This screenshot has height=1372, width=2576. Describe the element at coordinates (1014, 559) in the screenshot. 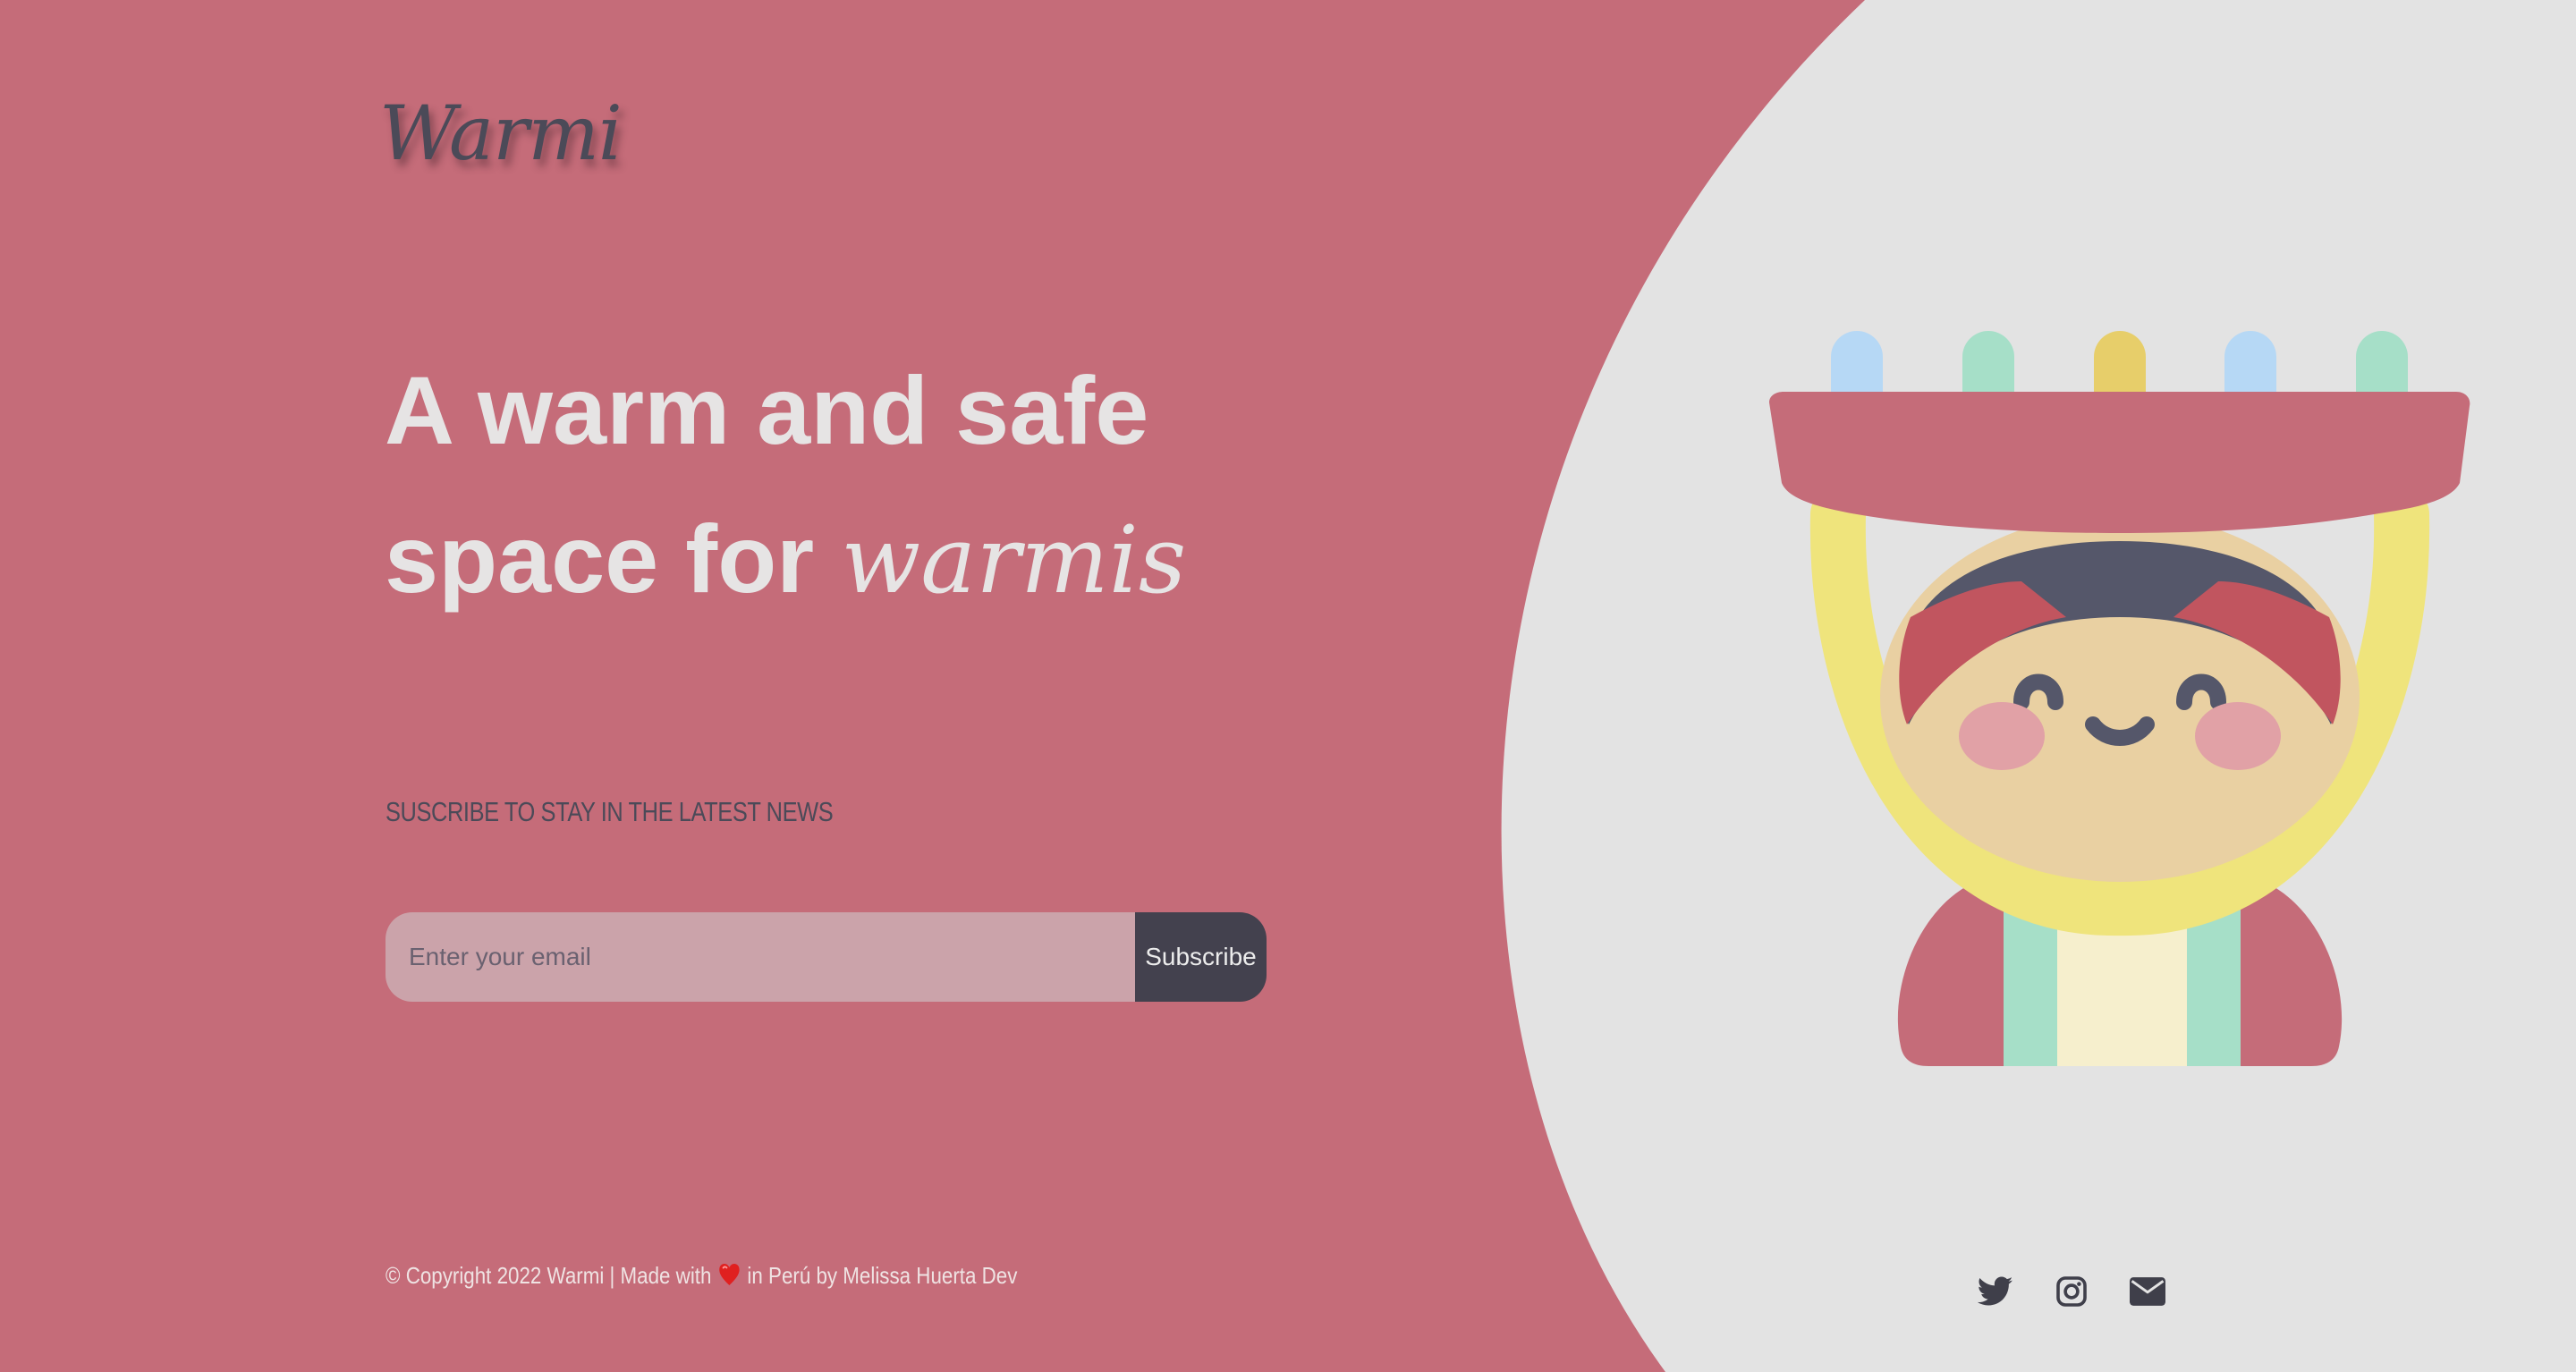

I see `headline-accent-word: warmis` at that location.